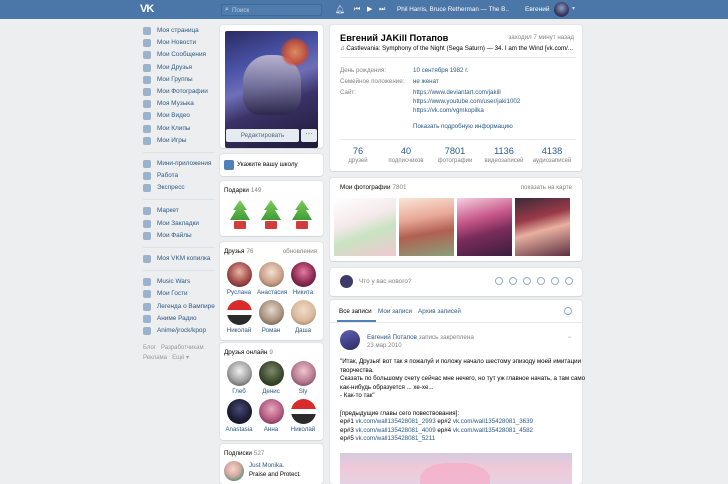 The image size is (728, 484). What do you see at coordinates (180, 104) in the screenshot?
I see `nav-item-music: Моя Музыка` at bounding box center [180, 104].